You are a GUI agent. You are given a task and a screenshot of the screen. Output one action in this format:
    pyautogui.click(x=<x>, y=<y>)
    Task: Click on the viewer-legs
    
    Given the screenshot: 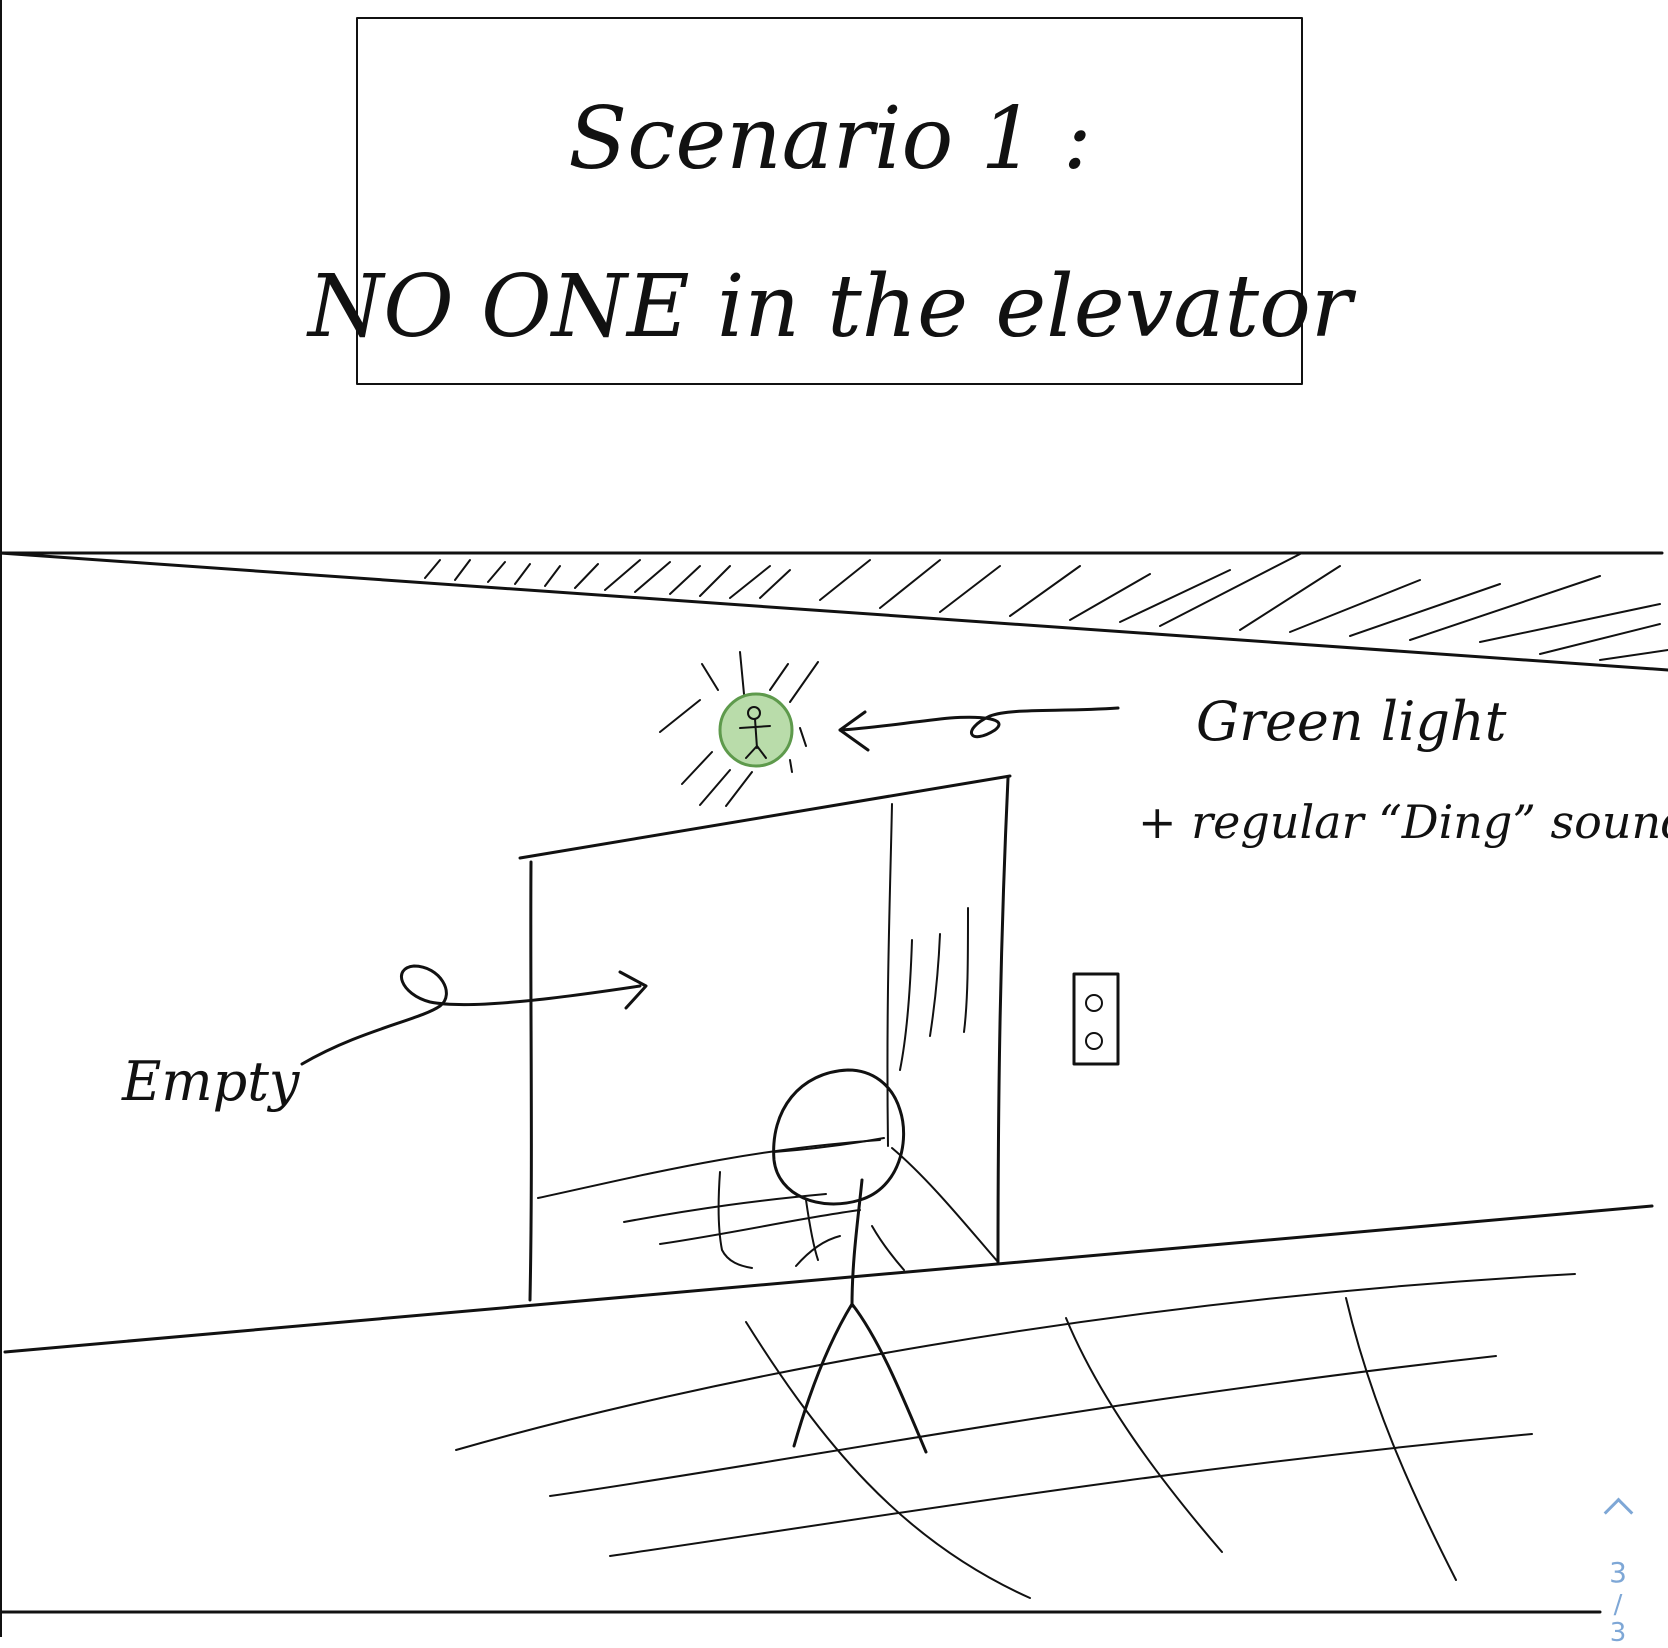 What is the action you would take?
    pyautogui.click(x=860, y=1378)
    